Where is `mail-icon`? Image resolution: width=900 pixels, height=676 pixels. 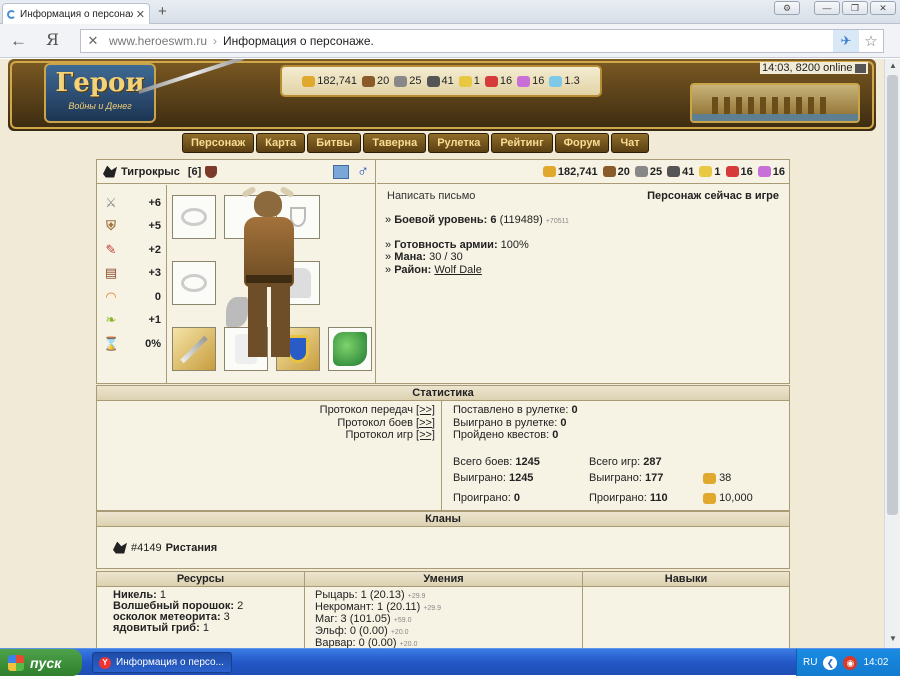
mail-icon is located at coordinates (341, 171).